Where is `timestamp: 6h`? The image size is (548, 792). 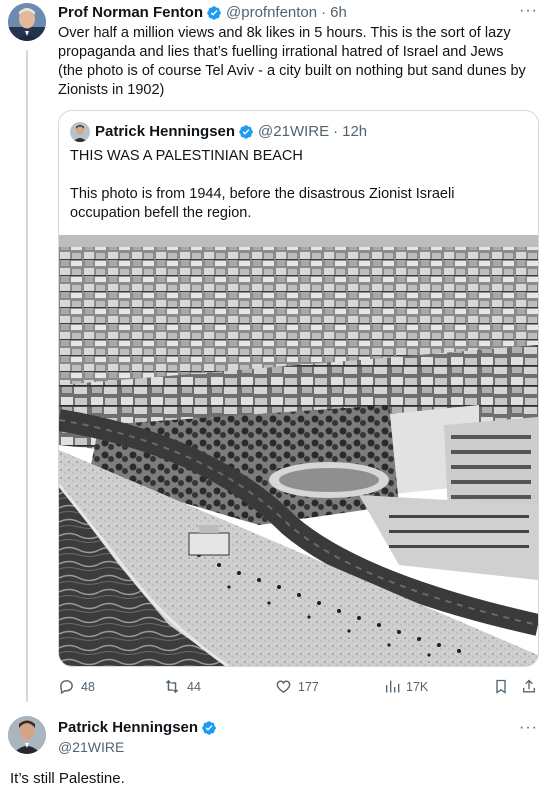
timestamp: 6h is located at coordinates (338, 13).